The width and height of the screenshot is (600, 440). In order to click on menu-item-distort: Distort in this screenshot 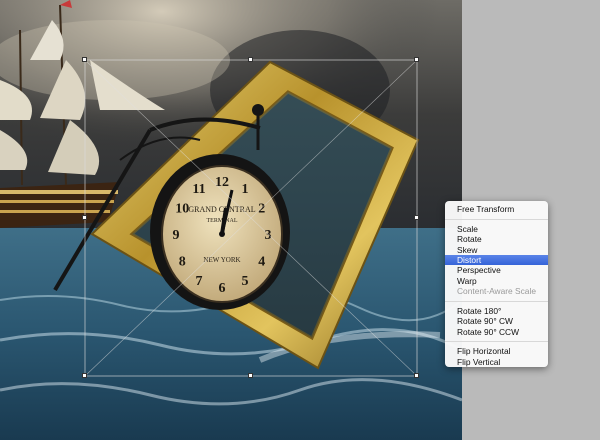, I will do `click(496, 260)`.